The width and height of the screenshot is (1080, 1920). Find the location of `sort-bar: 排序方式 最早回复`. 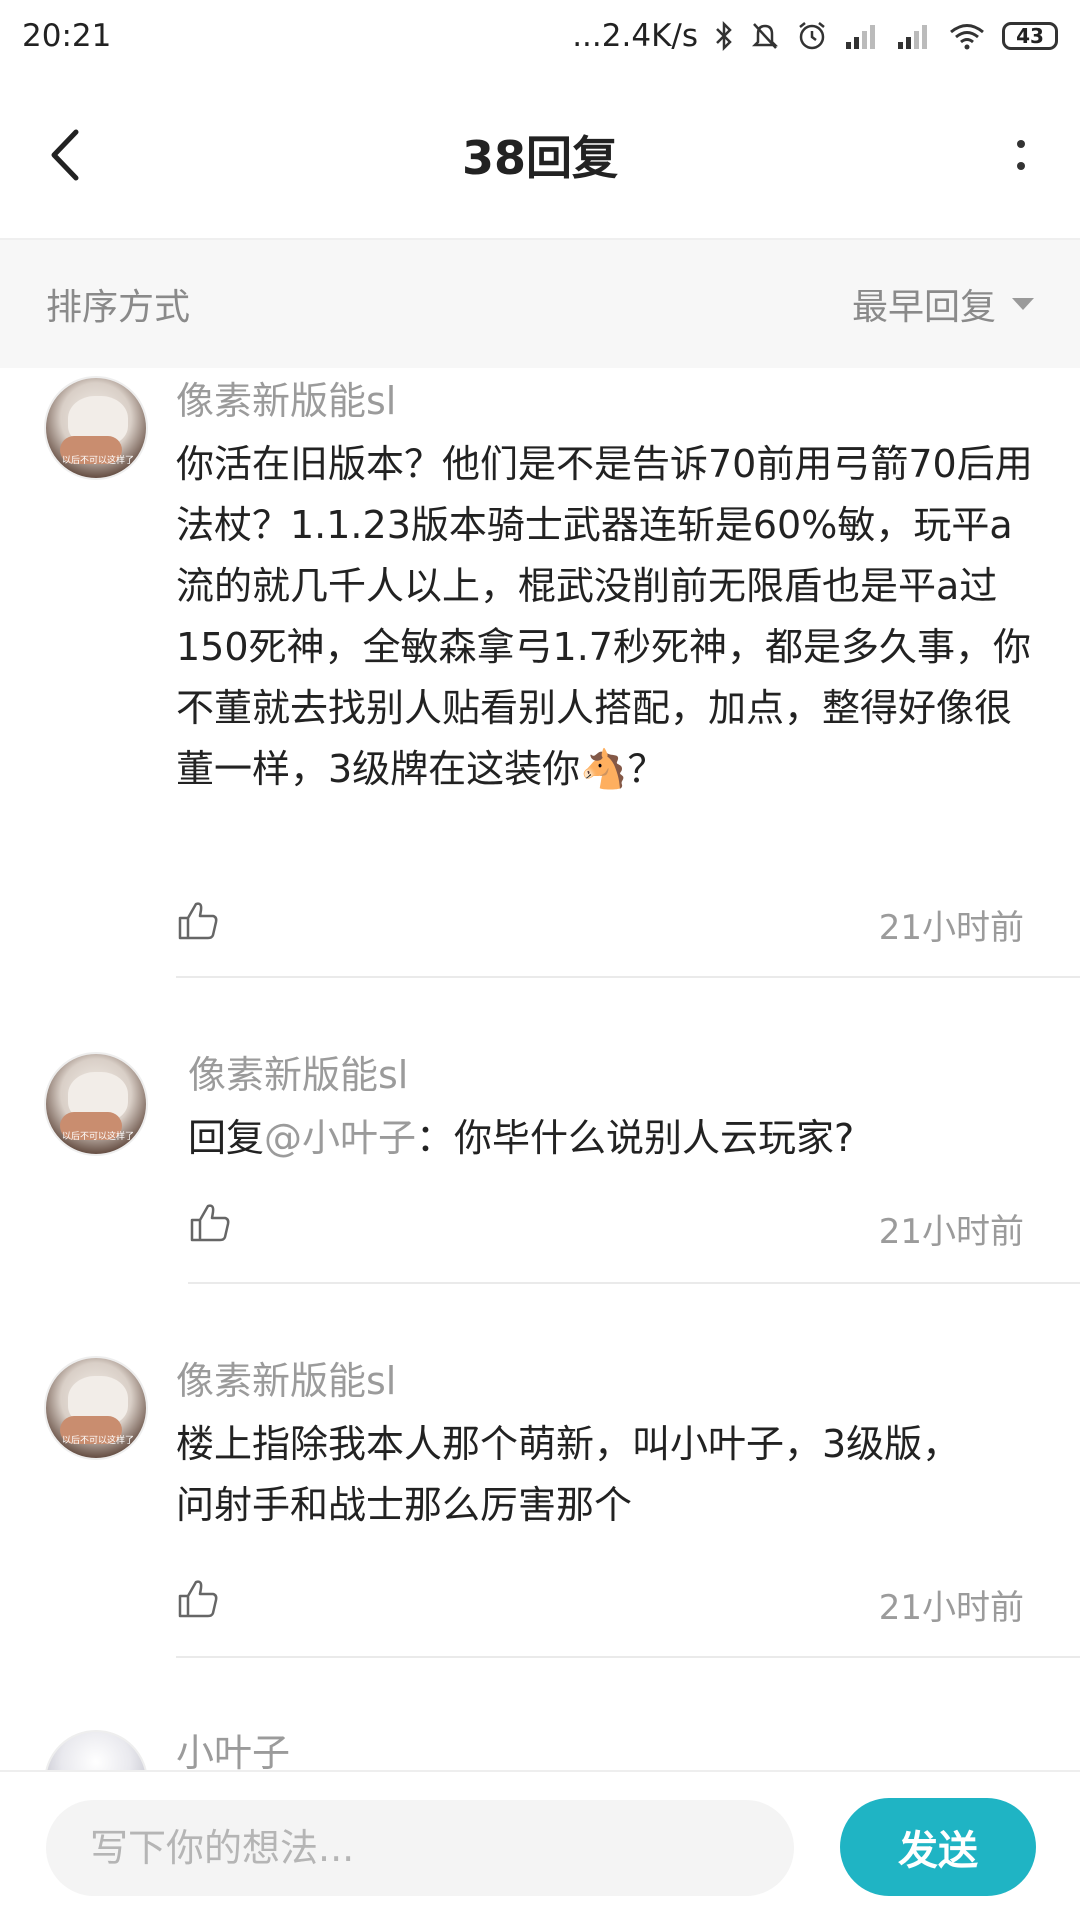

sort-bar: 排序方式 最早回复 is located at coordinates (540, 304).